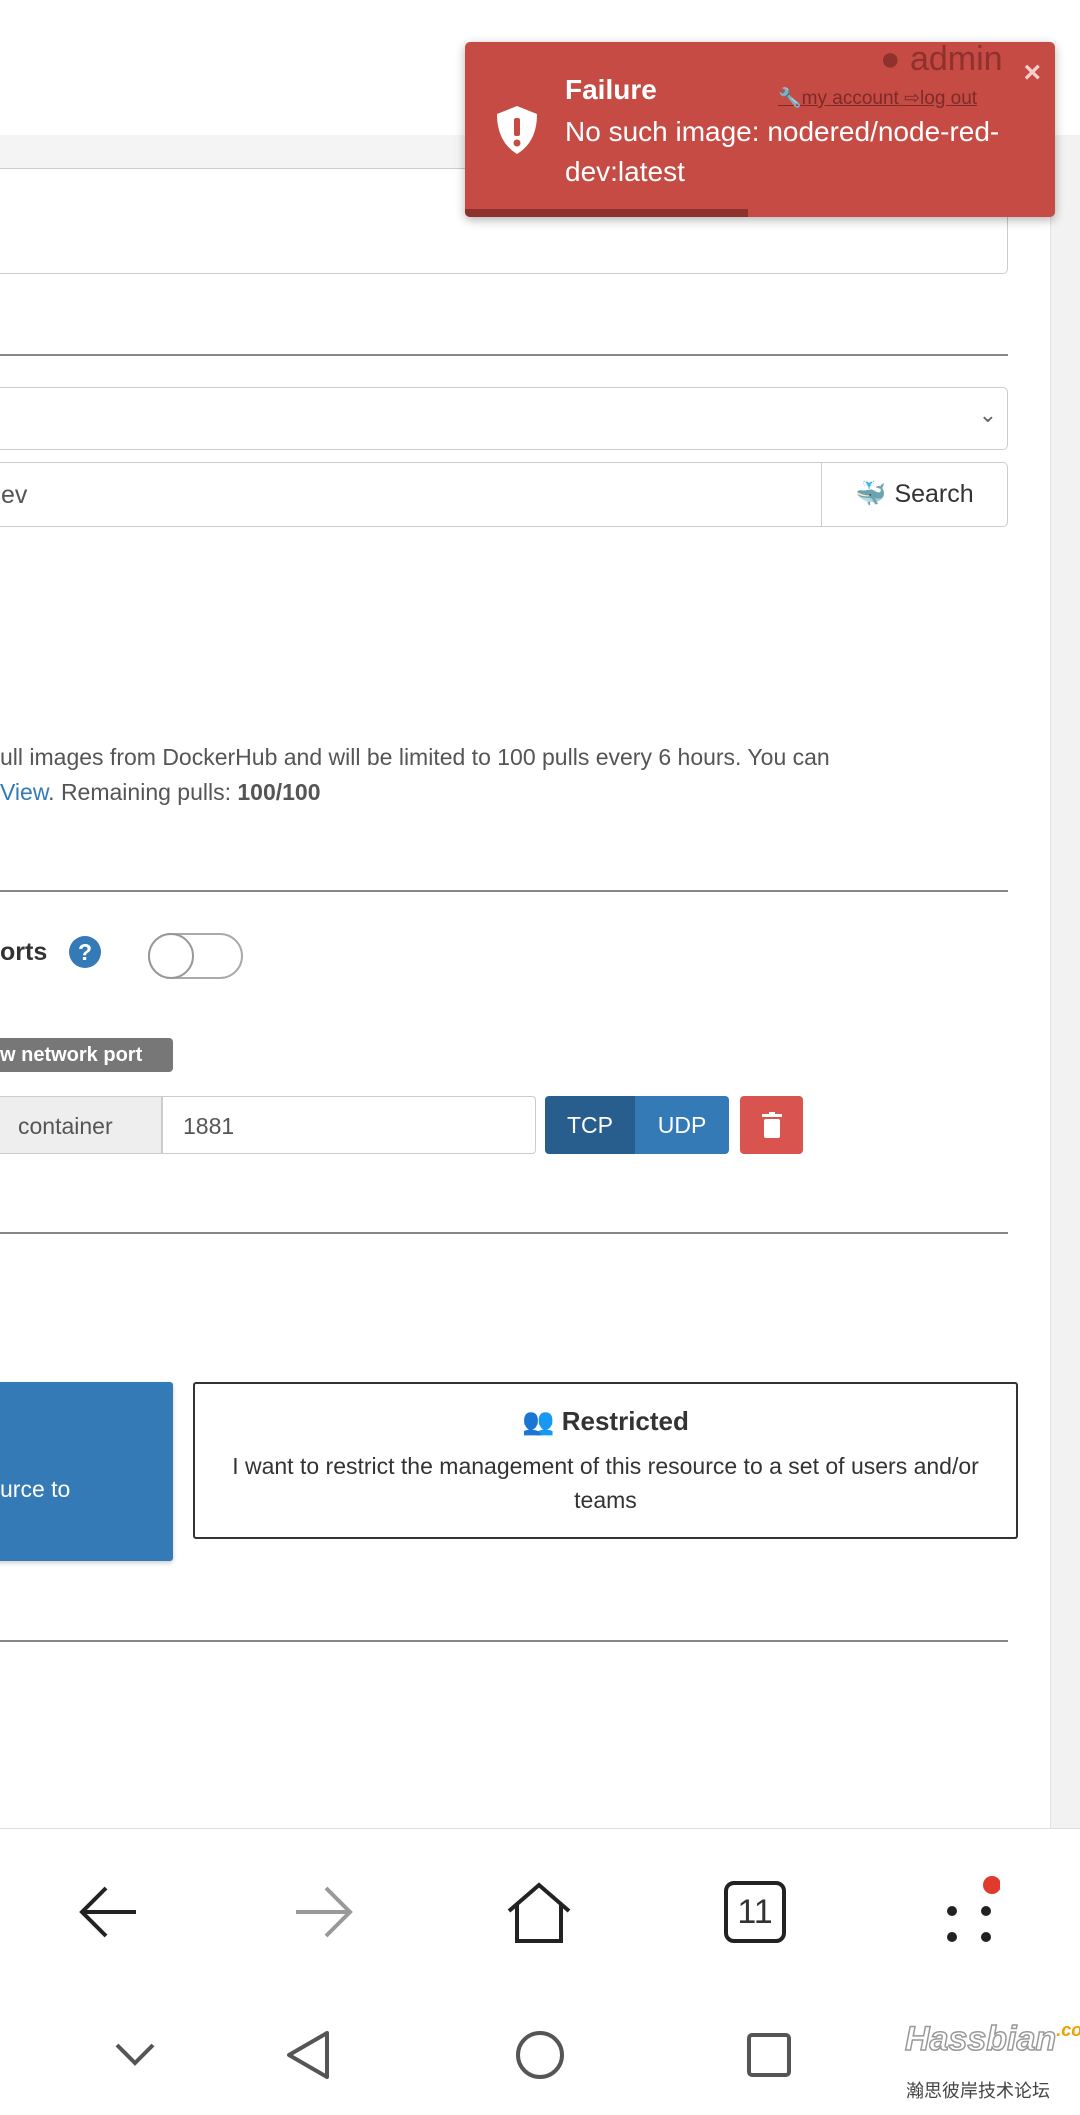  I want to click on search-button: 🐳 Search, so click(914, 494).